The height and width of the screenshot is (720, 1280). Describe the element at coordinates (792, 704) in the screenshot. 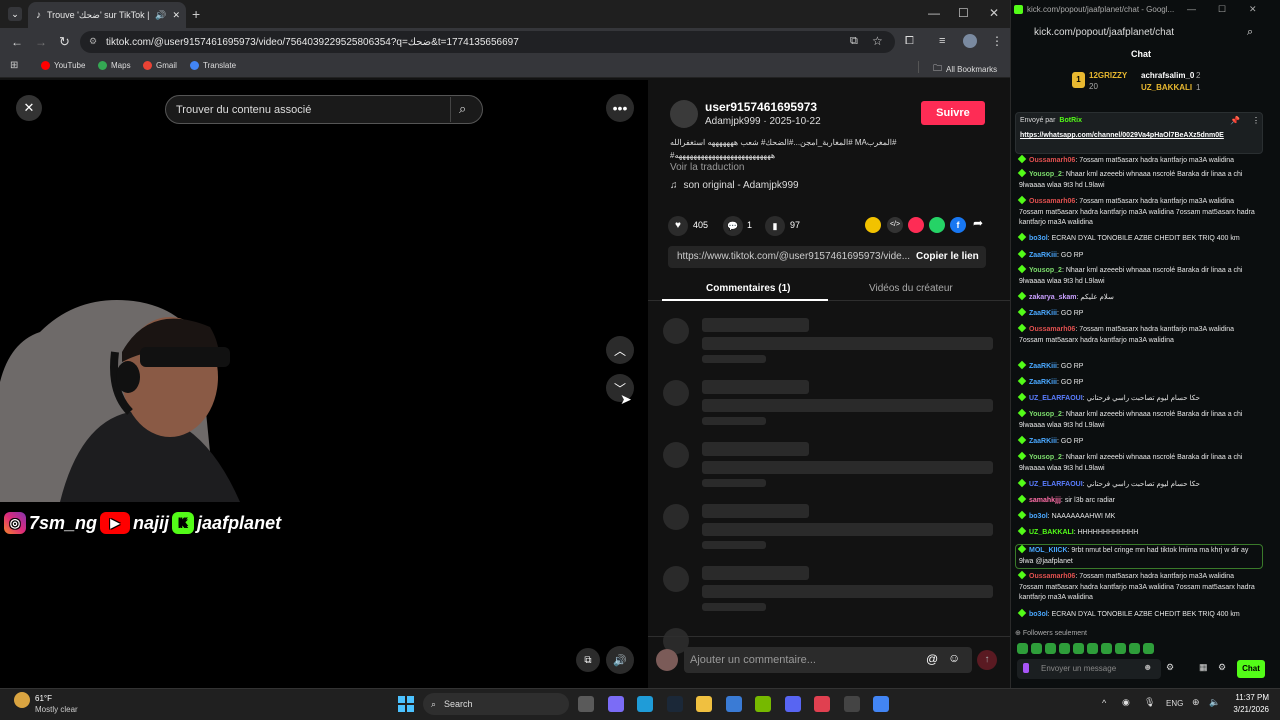

I see `discord-icon` at that location.